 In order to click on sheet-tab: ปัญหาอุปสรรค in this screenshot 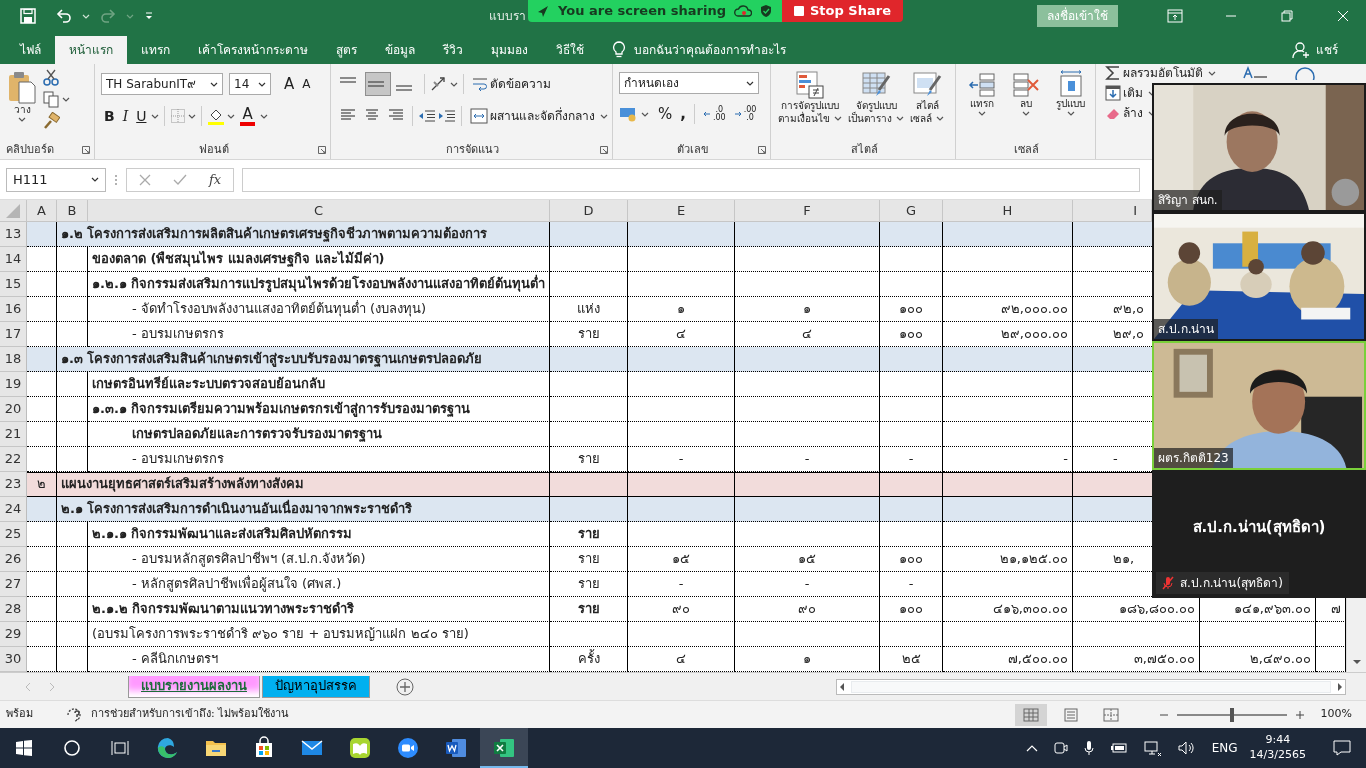, I will do `click(316, 686)`.